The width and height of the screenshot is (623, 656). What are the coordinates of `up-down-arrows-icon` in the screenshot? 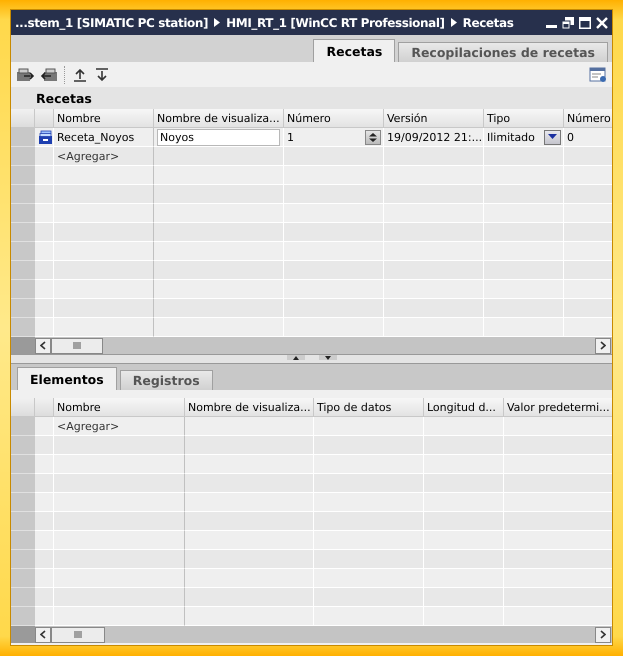 It's located at (373, 137).